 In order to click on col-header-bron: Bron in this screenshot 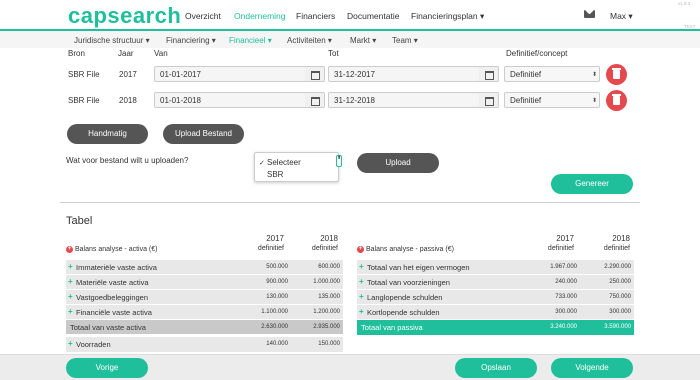, I will do `click(76, 53)`.